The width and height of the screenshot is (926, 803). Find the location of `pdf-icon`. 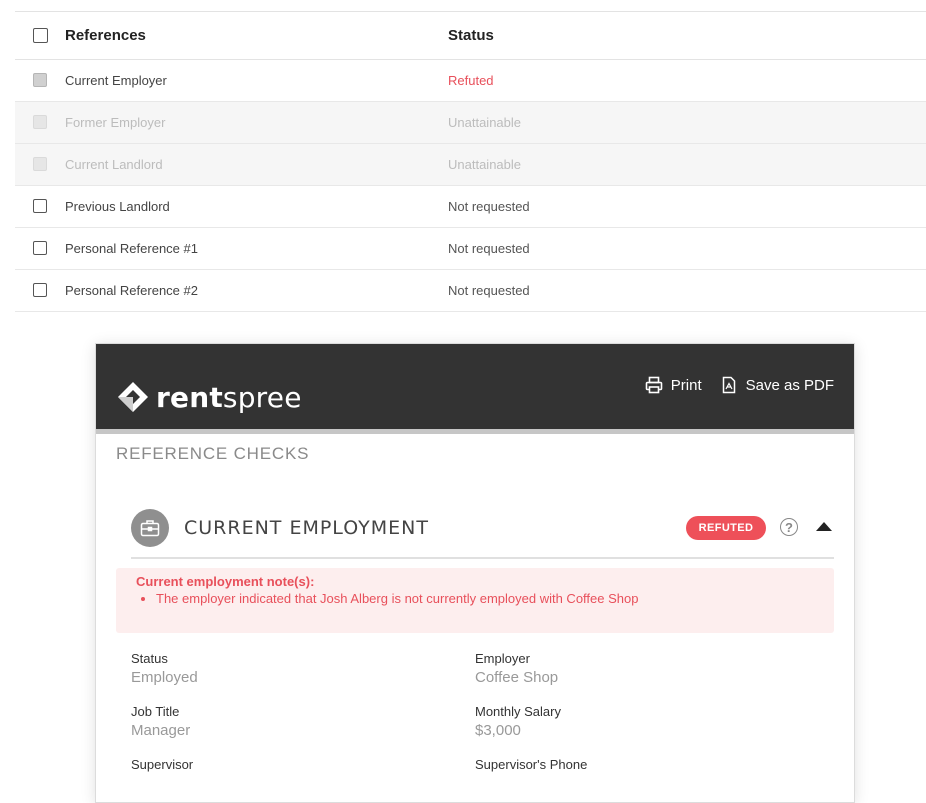

pdf-icon is located at coordinates (728, 385).